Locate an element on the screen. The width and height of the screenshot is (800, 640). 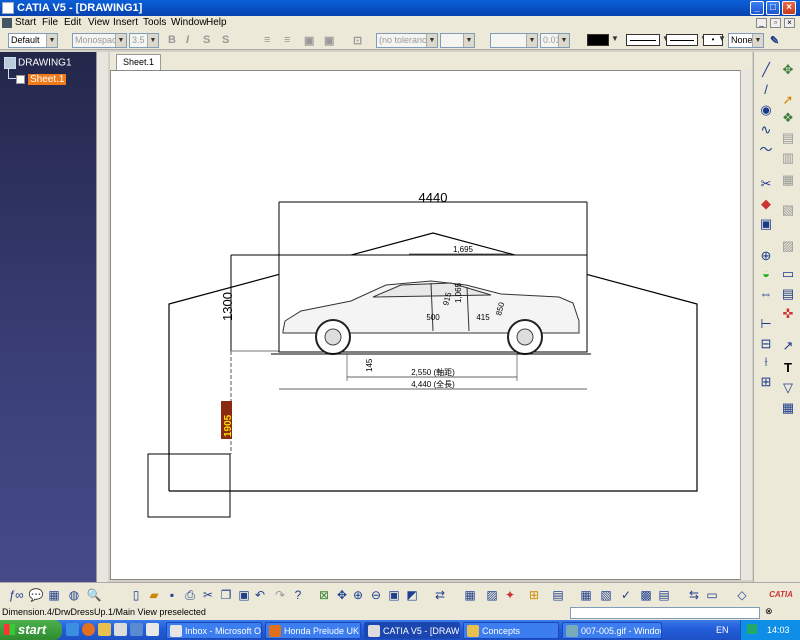
tolerance-select: (no tolerance) ▼ is located at coordinates (407, 40).